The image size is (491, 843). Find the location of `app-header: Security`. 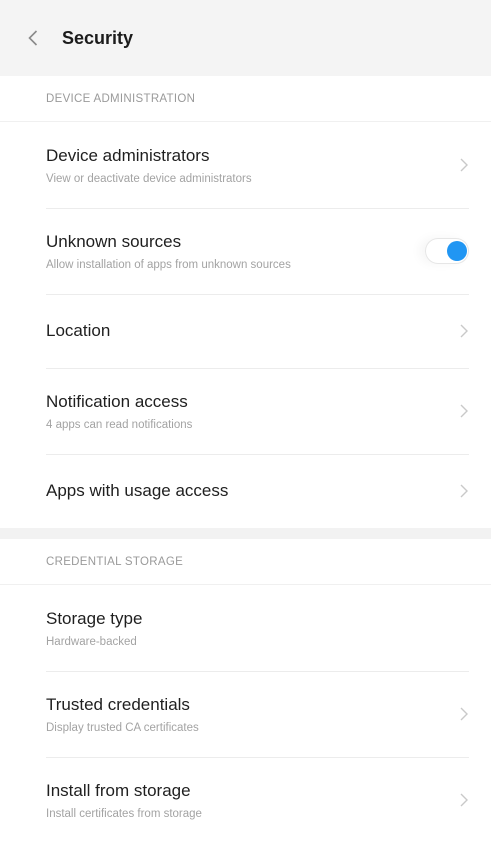

app-header: Security is located at coordinates (245, 38).